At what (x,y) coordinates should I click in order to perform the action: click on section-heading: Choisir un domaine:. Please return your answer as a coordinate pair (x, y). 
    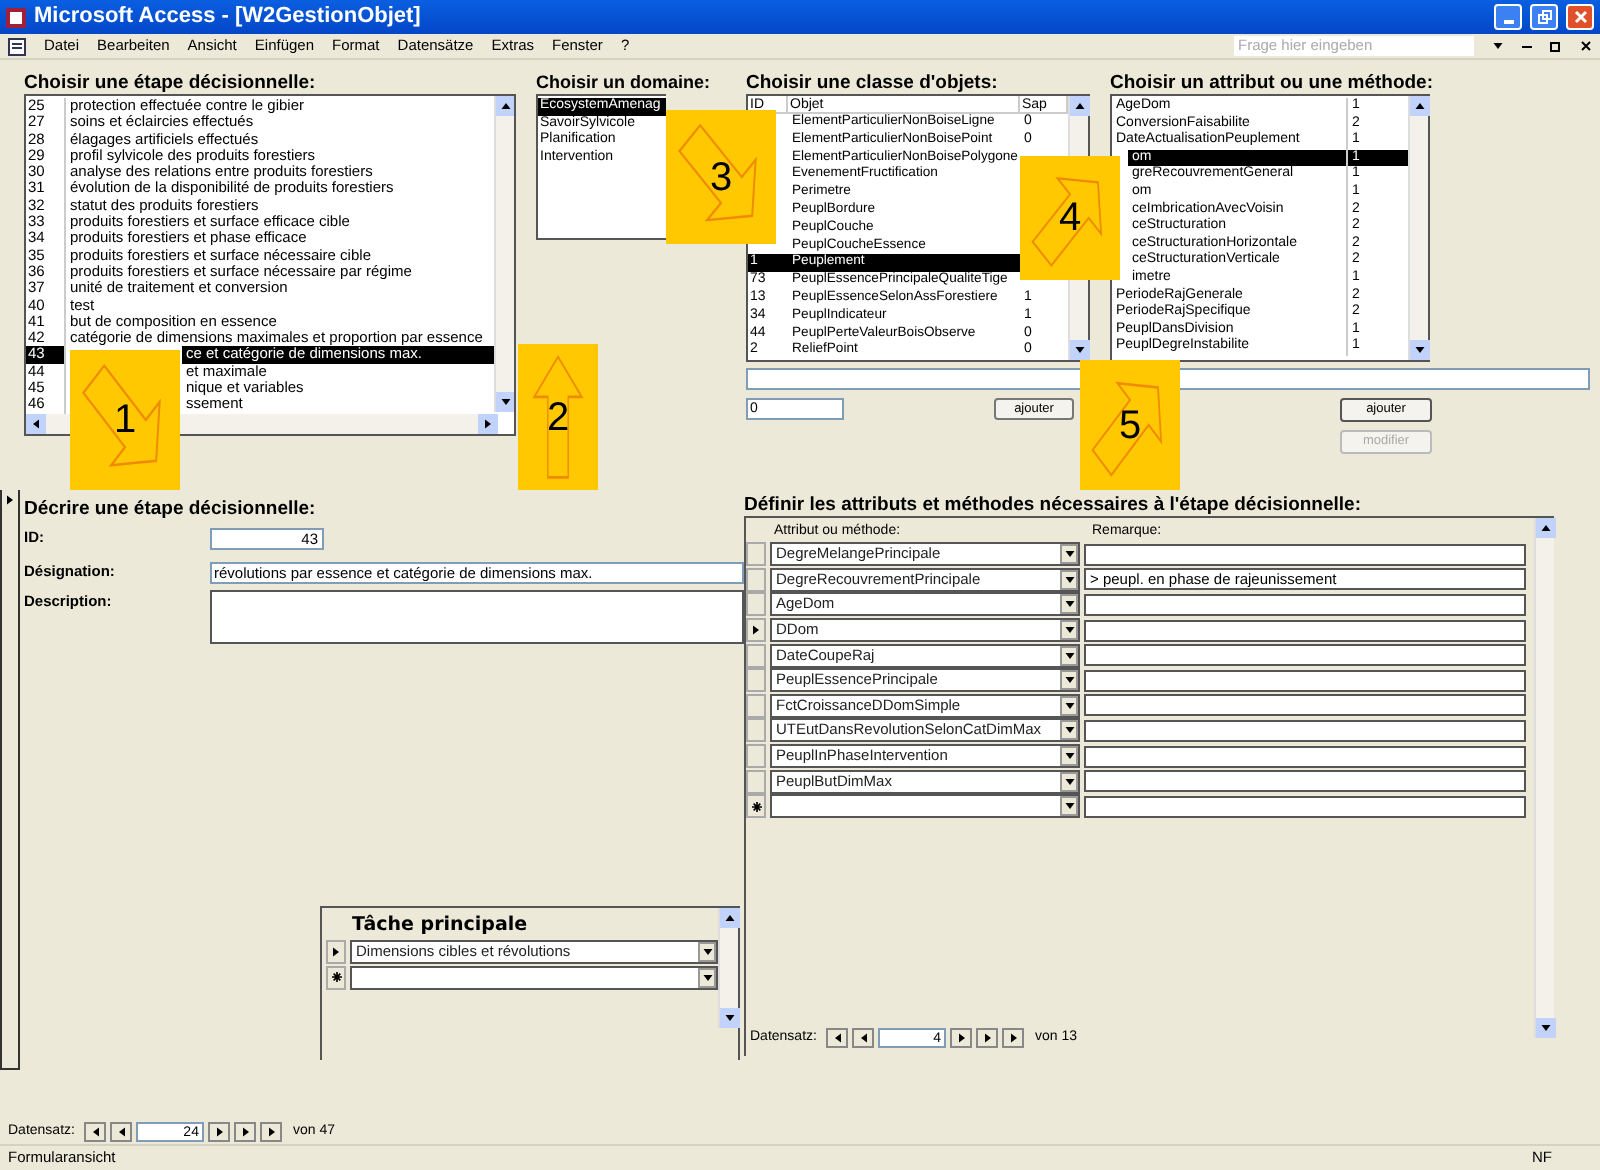
    Looking at the image, I should click on (623, 83).